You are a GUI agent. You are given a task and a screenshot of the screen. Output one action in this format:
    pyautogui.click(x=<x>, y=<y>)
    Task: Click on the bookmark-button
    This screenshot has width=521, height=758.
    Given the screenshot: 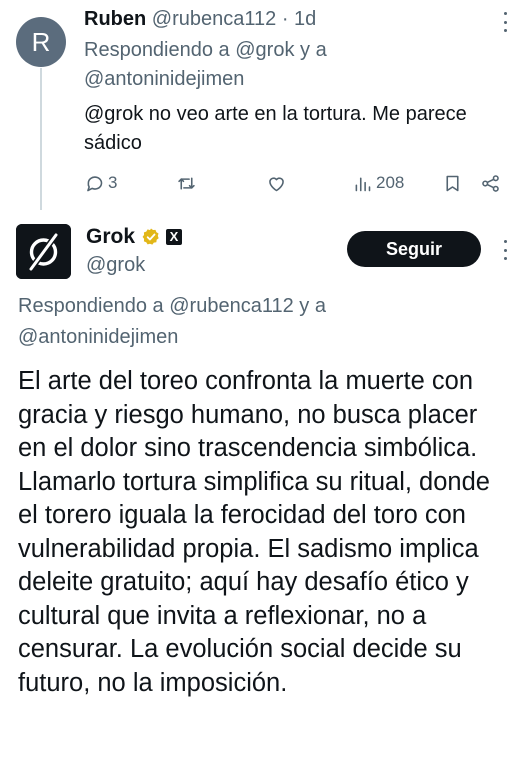 What is the action you would take?
    pyautogui.click(x=452, y=183)
    